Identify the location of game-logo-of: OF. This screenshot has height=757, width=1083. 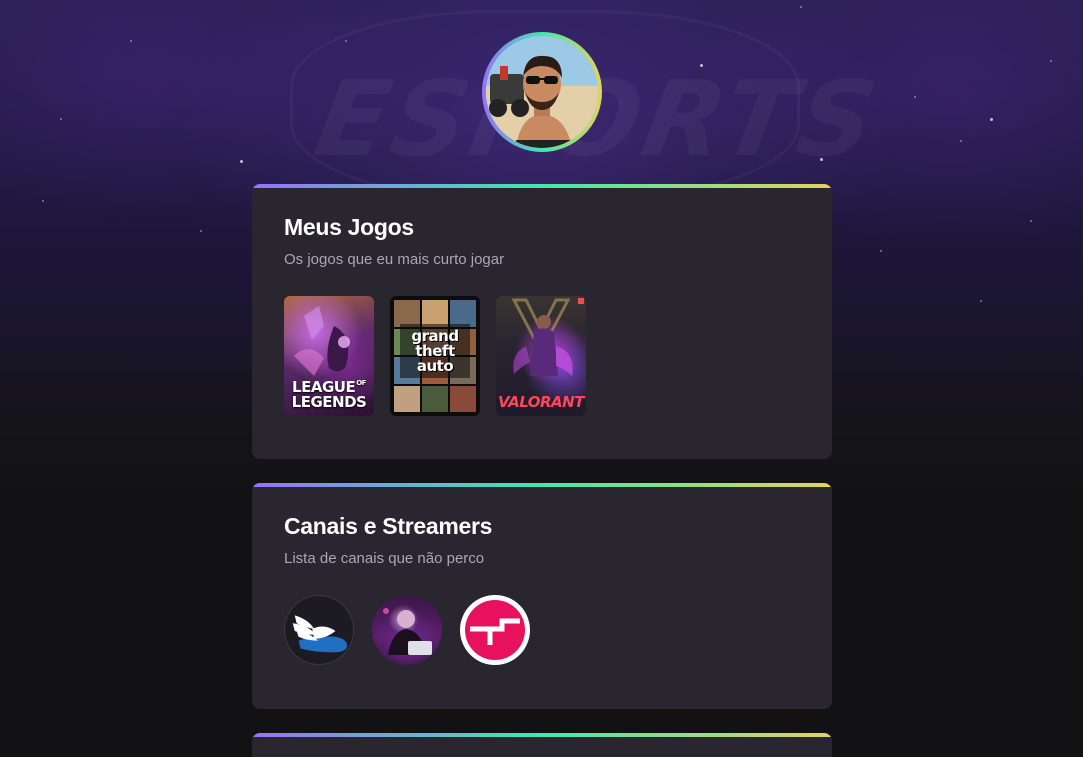
(361, 383).